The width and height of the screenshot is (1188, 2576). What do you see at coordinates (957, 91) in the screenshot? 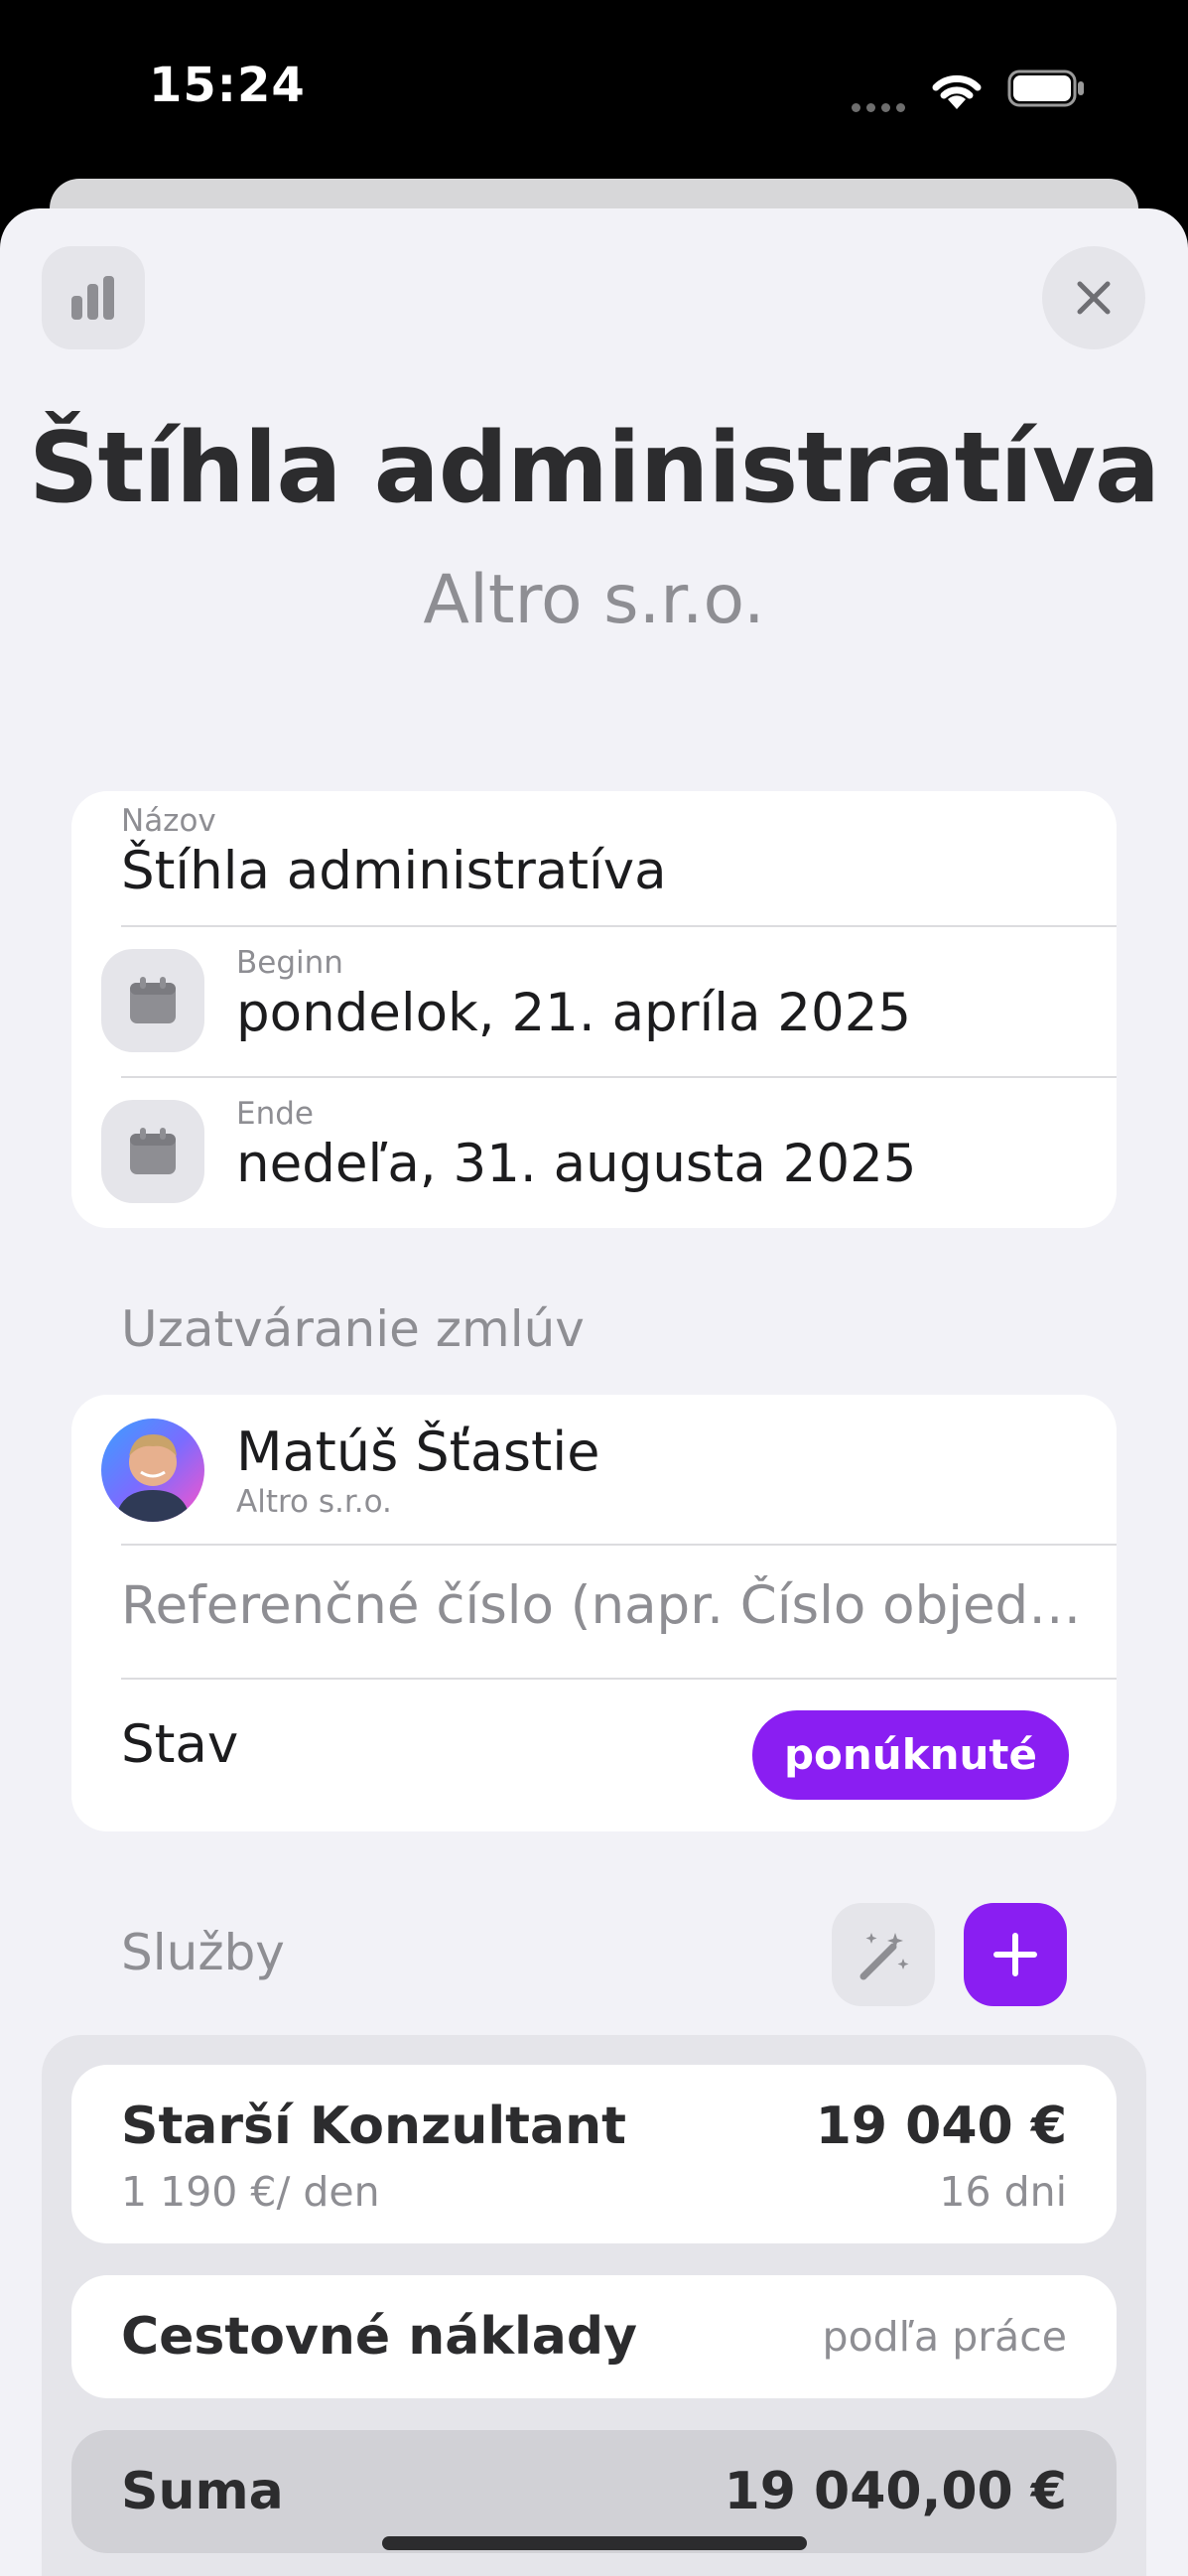
I see `wifi-icon` at bounding box center [957, 91].